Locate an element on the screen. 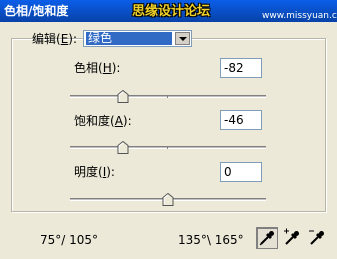 This screenshot has height=259, width=337. hue-slider-track is located at coordinates (168, 96).